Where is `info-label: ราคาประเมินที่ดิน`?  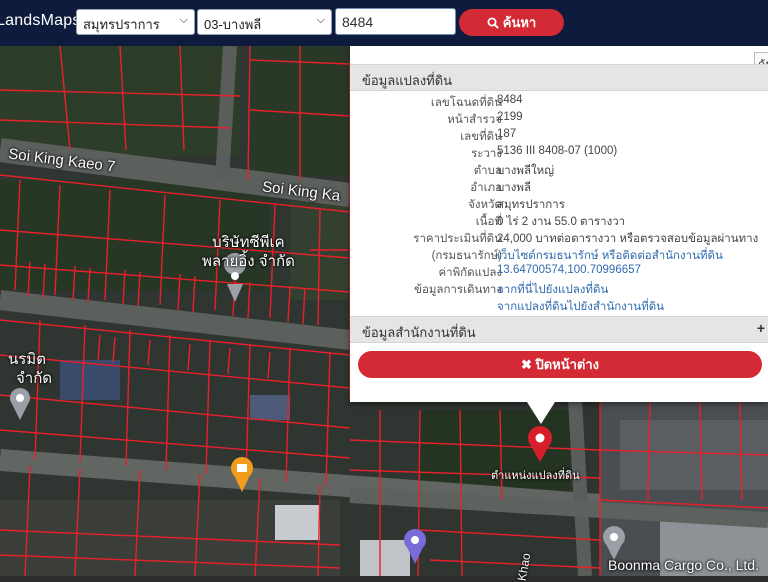
info-label: ราคาประเมินที่ดิน is located at coordinates (457, 239).